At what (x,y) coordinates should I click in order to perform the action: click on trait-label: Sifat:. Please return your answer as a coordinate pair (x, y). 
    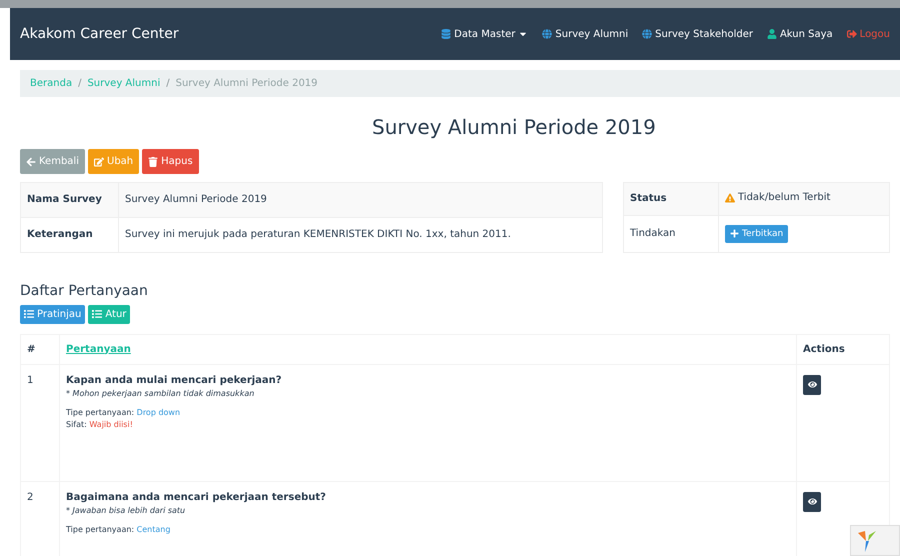
    Looking at the image, I should click on (76, 424).